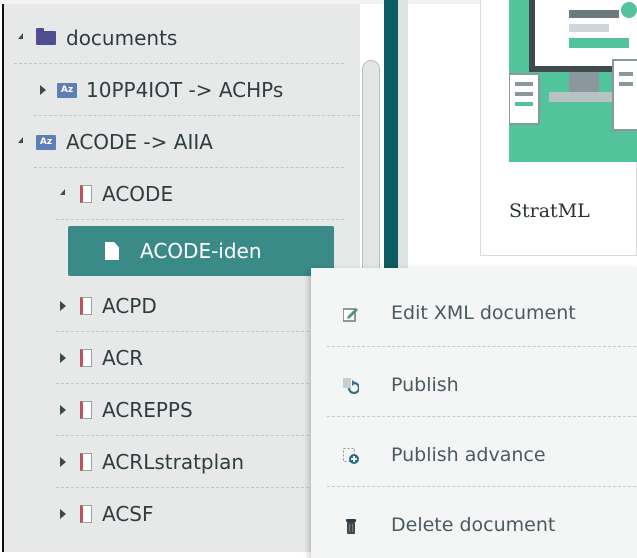 This screenshot has height=558, width=637. I want to click on menu-item-label: Delete document, so click(473, 525).